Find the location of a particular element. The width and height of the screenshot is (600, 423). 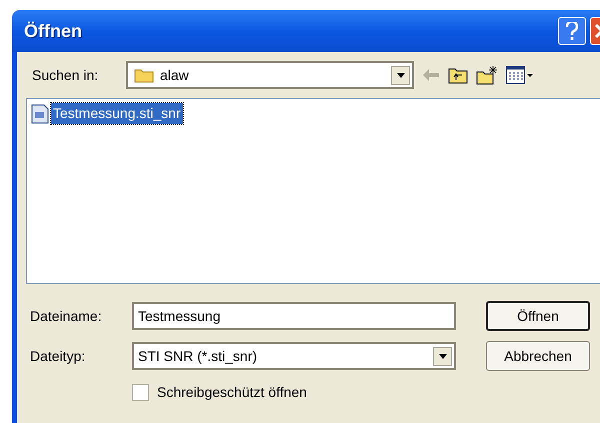

look-in-value: alaw is located at coordinates (175, 75).